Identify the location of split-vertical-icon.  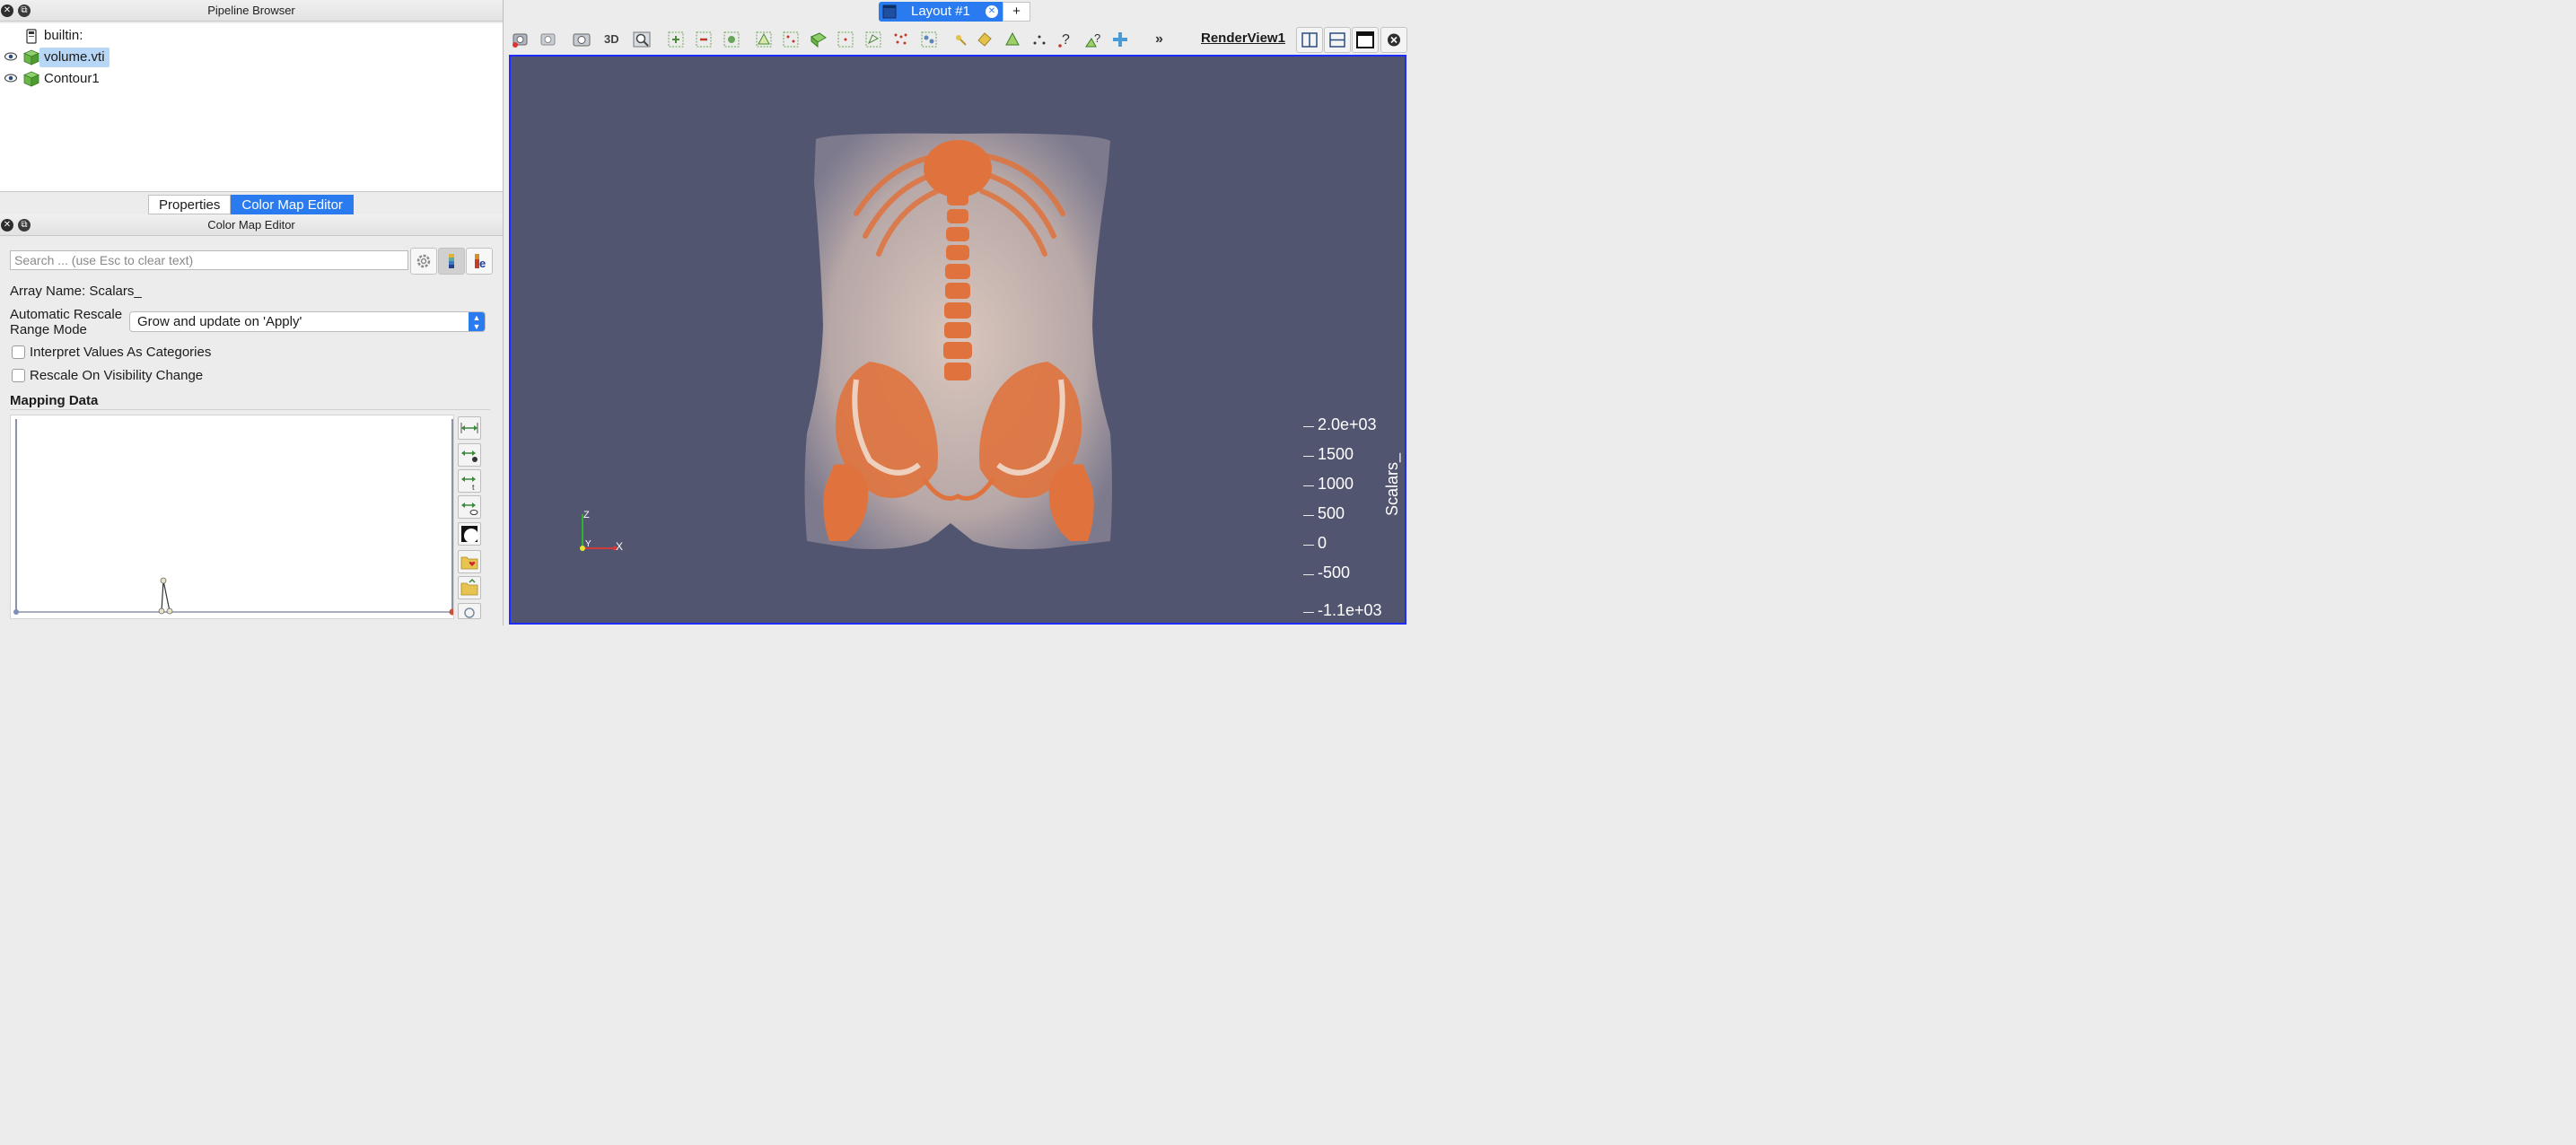
(1337, 40).